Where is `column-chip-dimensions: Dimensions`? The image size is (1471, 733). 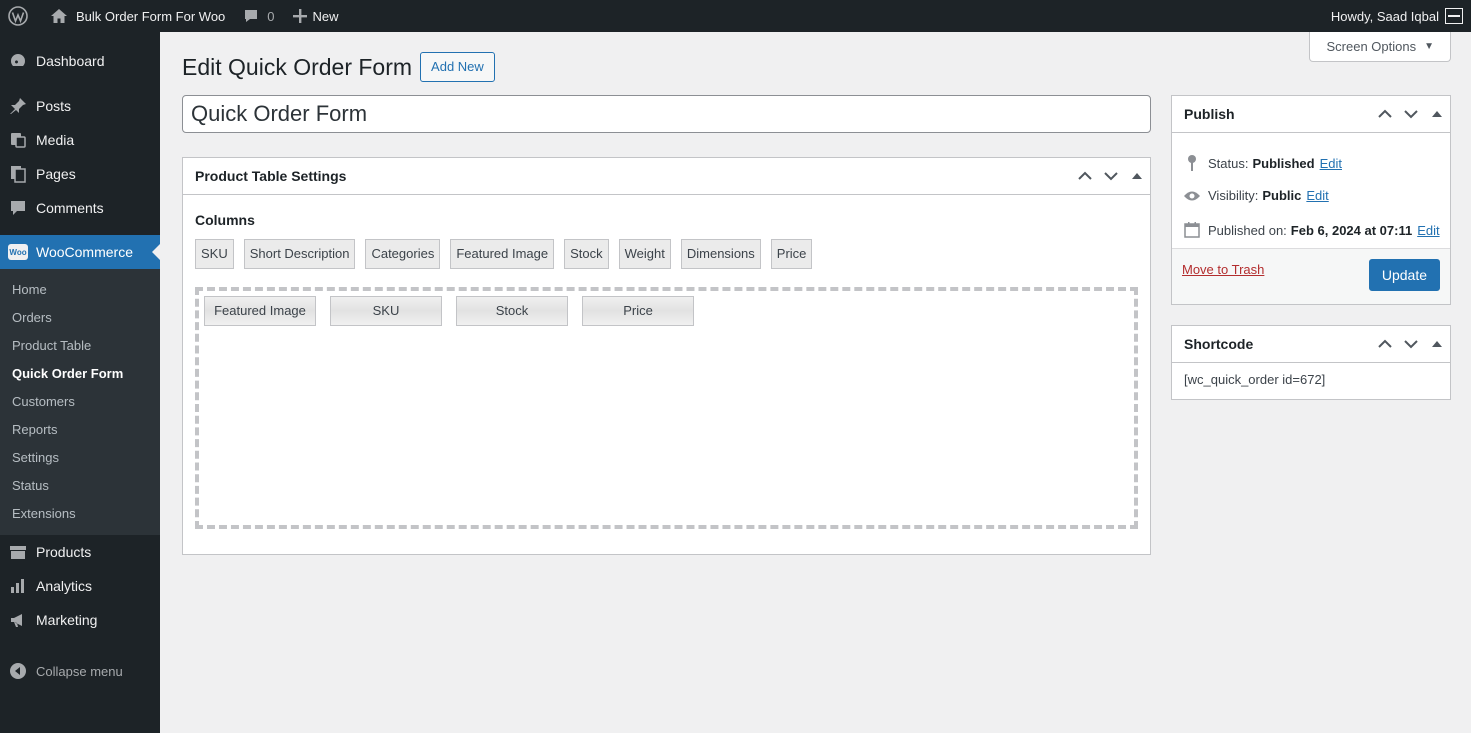
column-chip-dimensions: Dimensions is located at coordinates (720, 254).